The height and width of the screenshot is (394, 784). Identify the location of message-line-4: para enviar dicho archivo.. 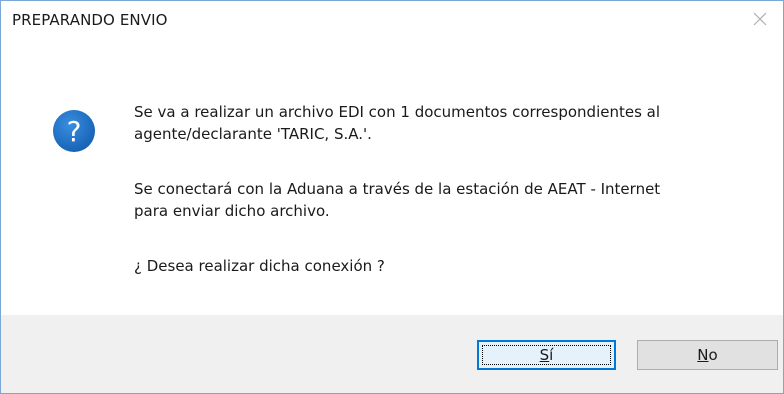
(232, 211).